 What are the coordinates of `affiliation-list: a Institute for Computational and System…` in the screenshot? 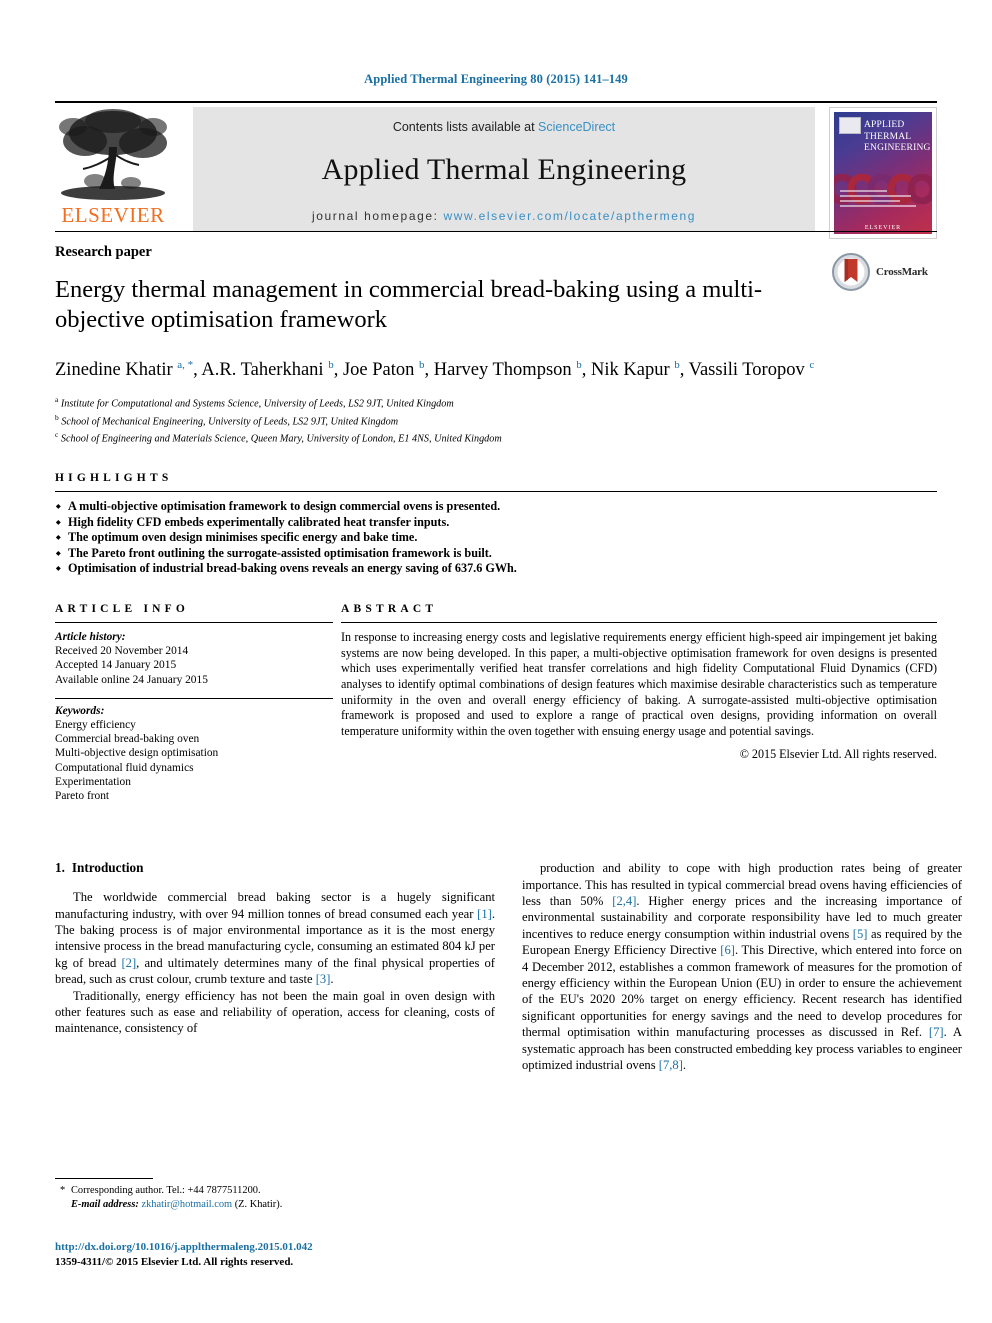 It's located at (496, 419).